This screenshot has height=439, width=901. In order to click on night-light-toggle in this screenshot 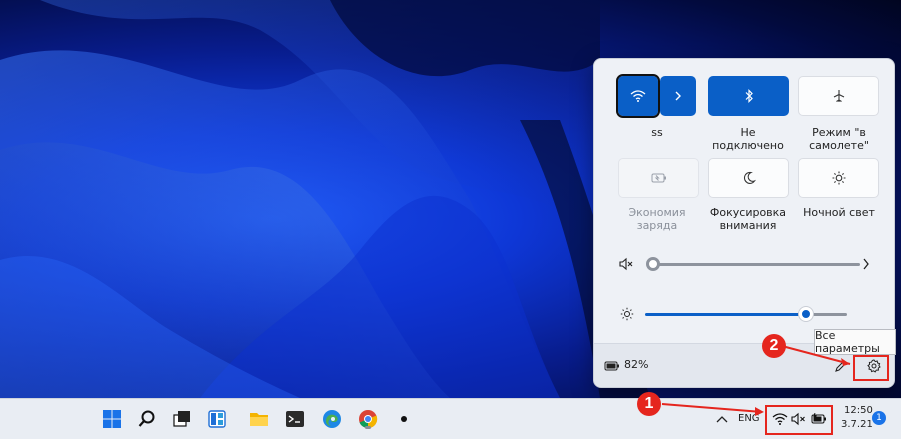, I will do `click(838, 178)`.